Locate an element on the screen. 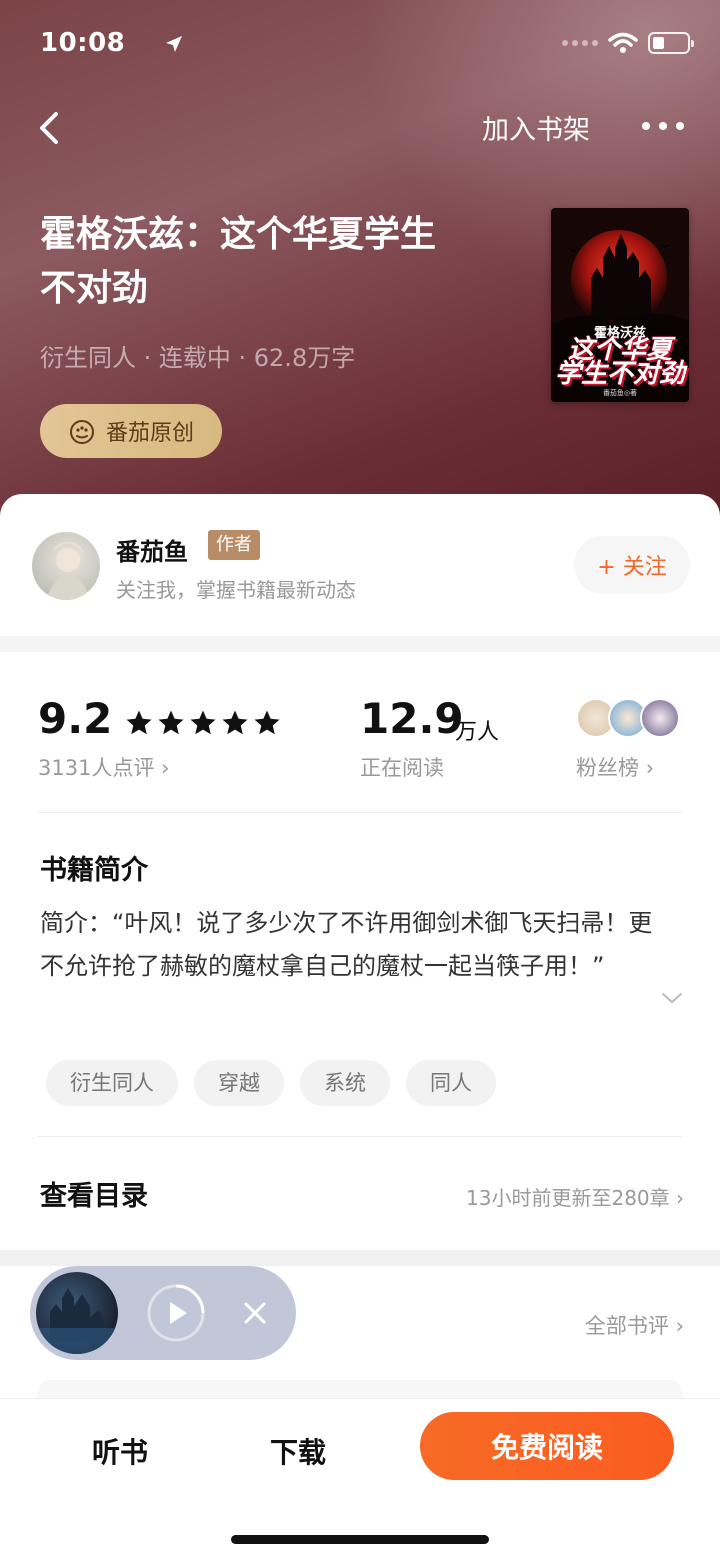 Image resolution: width=720 pixels, height=1559 pixels. rating-score: 9.2 is located at coordinates (75, 718).